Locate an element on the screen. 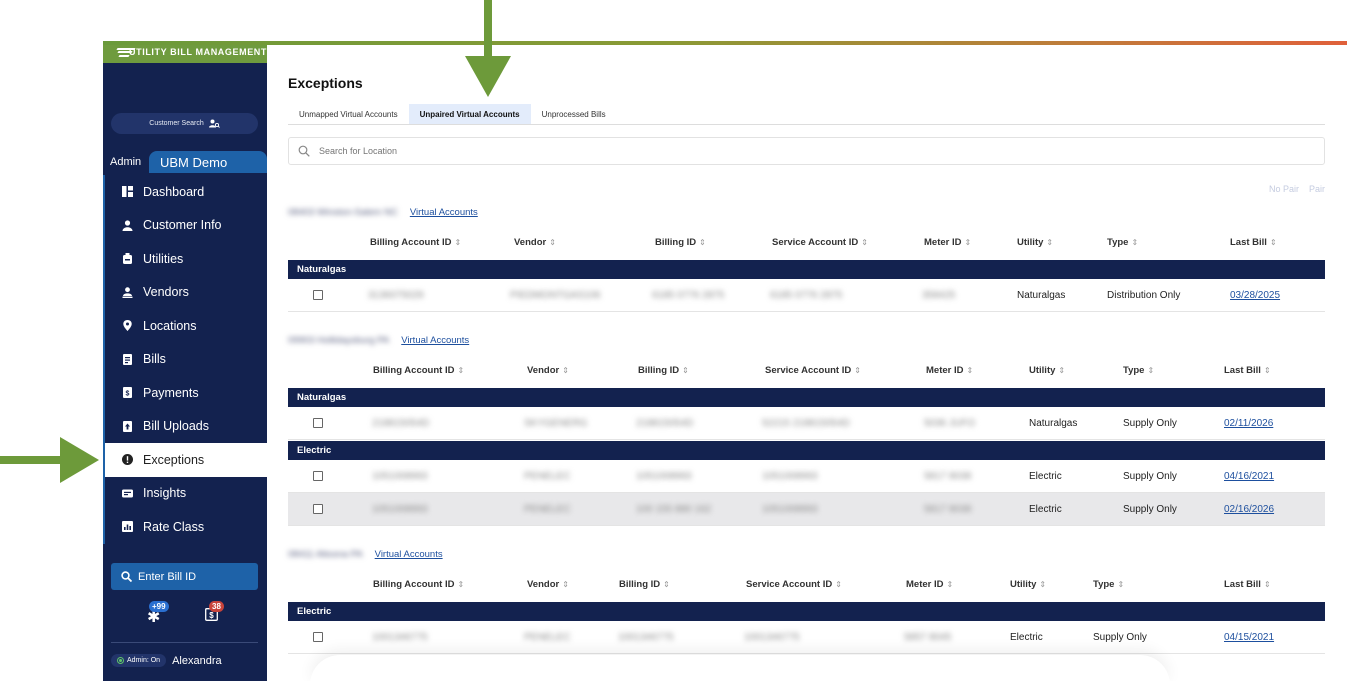  sidebar-item-locations: Locations is located at coordinates (186, 326).